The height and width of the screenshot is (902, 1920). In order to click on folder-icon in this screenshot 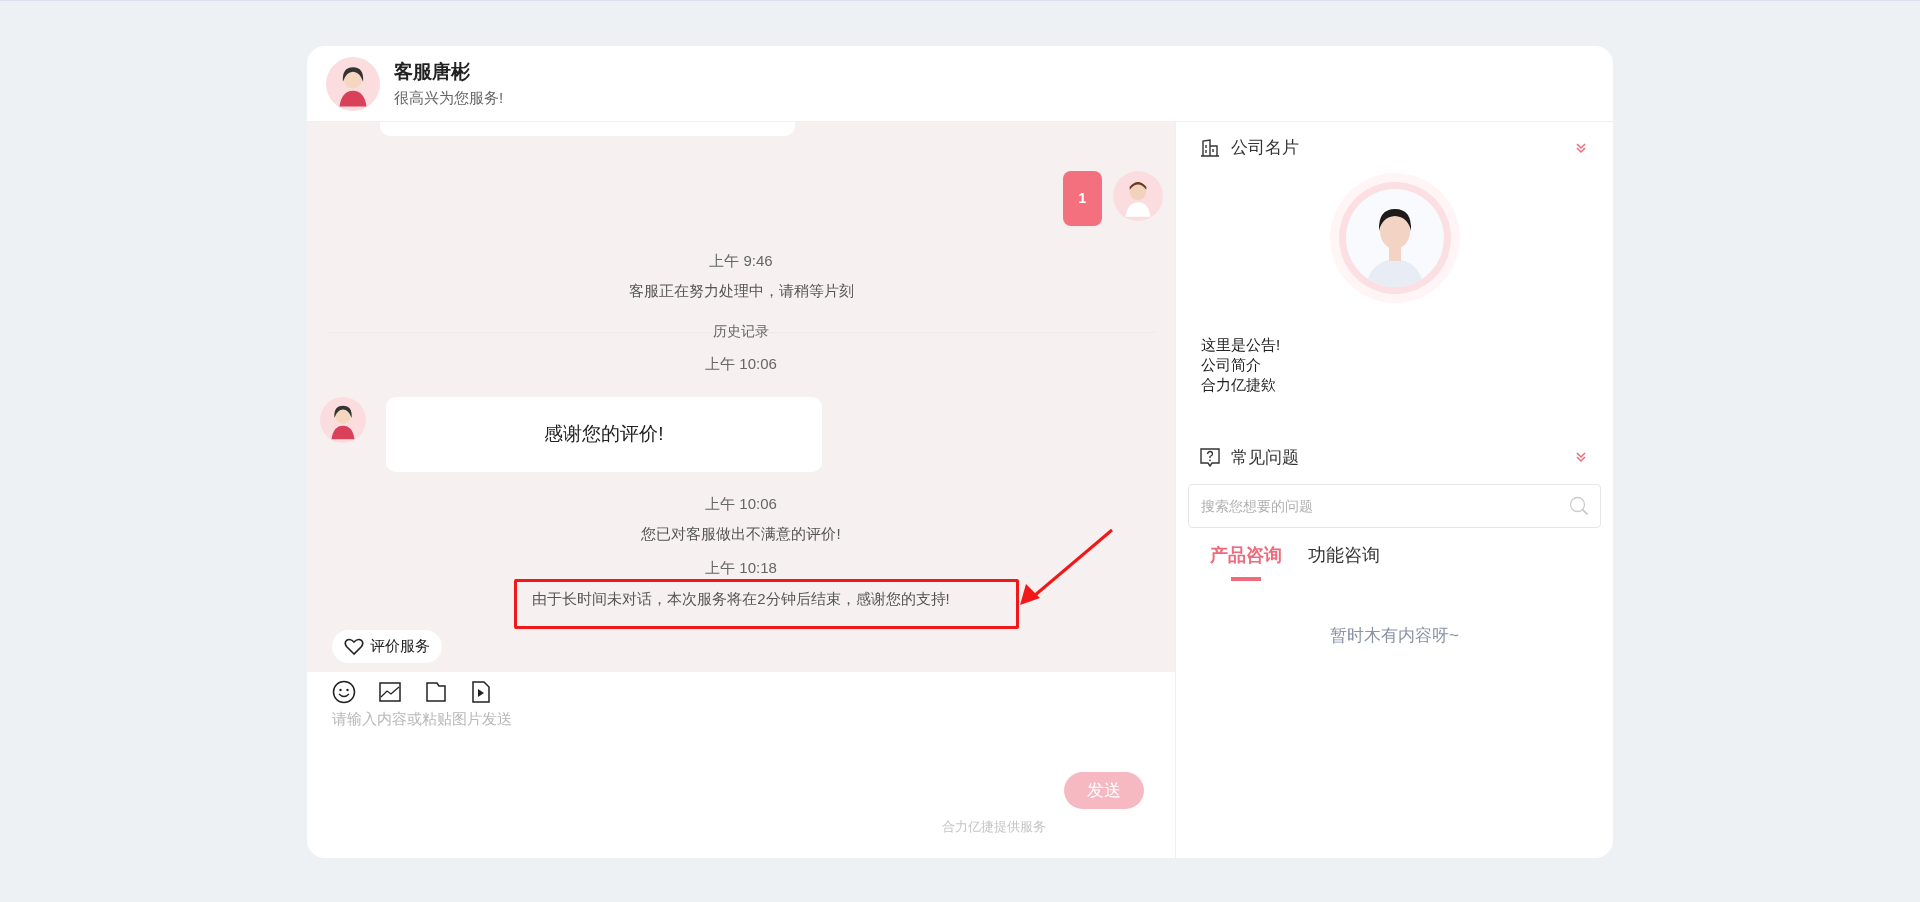, I will do `click(436, 692)`.